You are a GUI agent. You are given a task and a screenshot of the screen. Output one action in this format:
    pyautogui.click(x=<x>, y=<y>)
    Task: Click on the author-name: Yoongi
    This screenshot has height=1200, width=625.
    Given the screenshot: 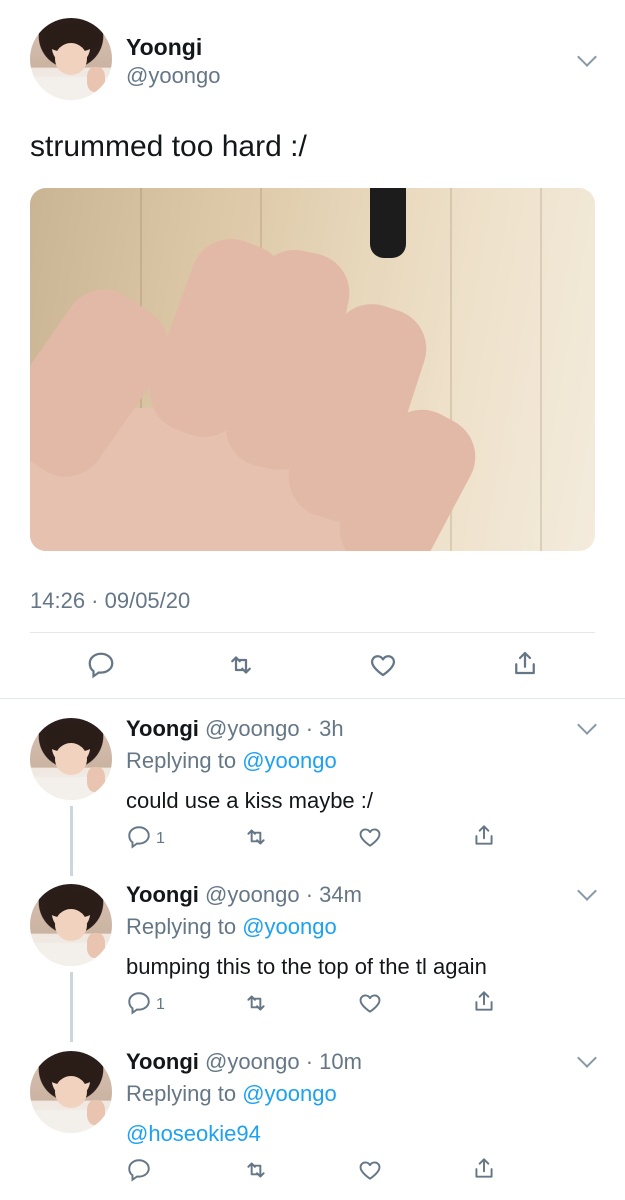 What is the action you would take?
    pyautogui.click(x=164, y=47)
    